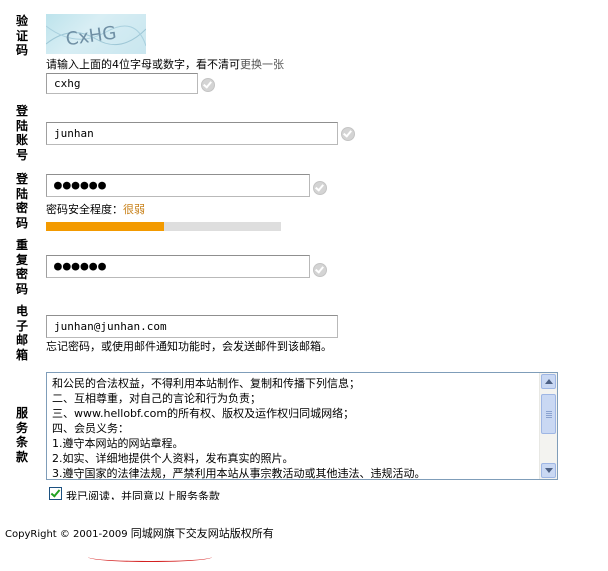 The height and width of the screenshot is (571, 608). What do you see at coordinates (548, 381) in the screenshot?
I see `scroll-up-button` at bounding box center [548, 381].